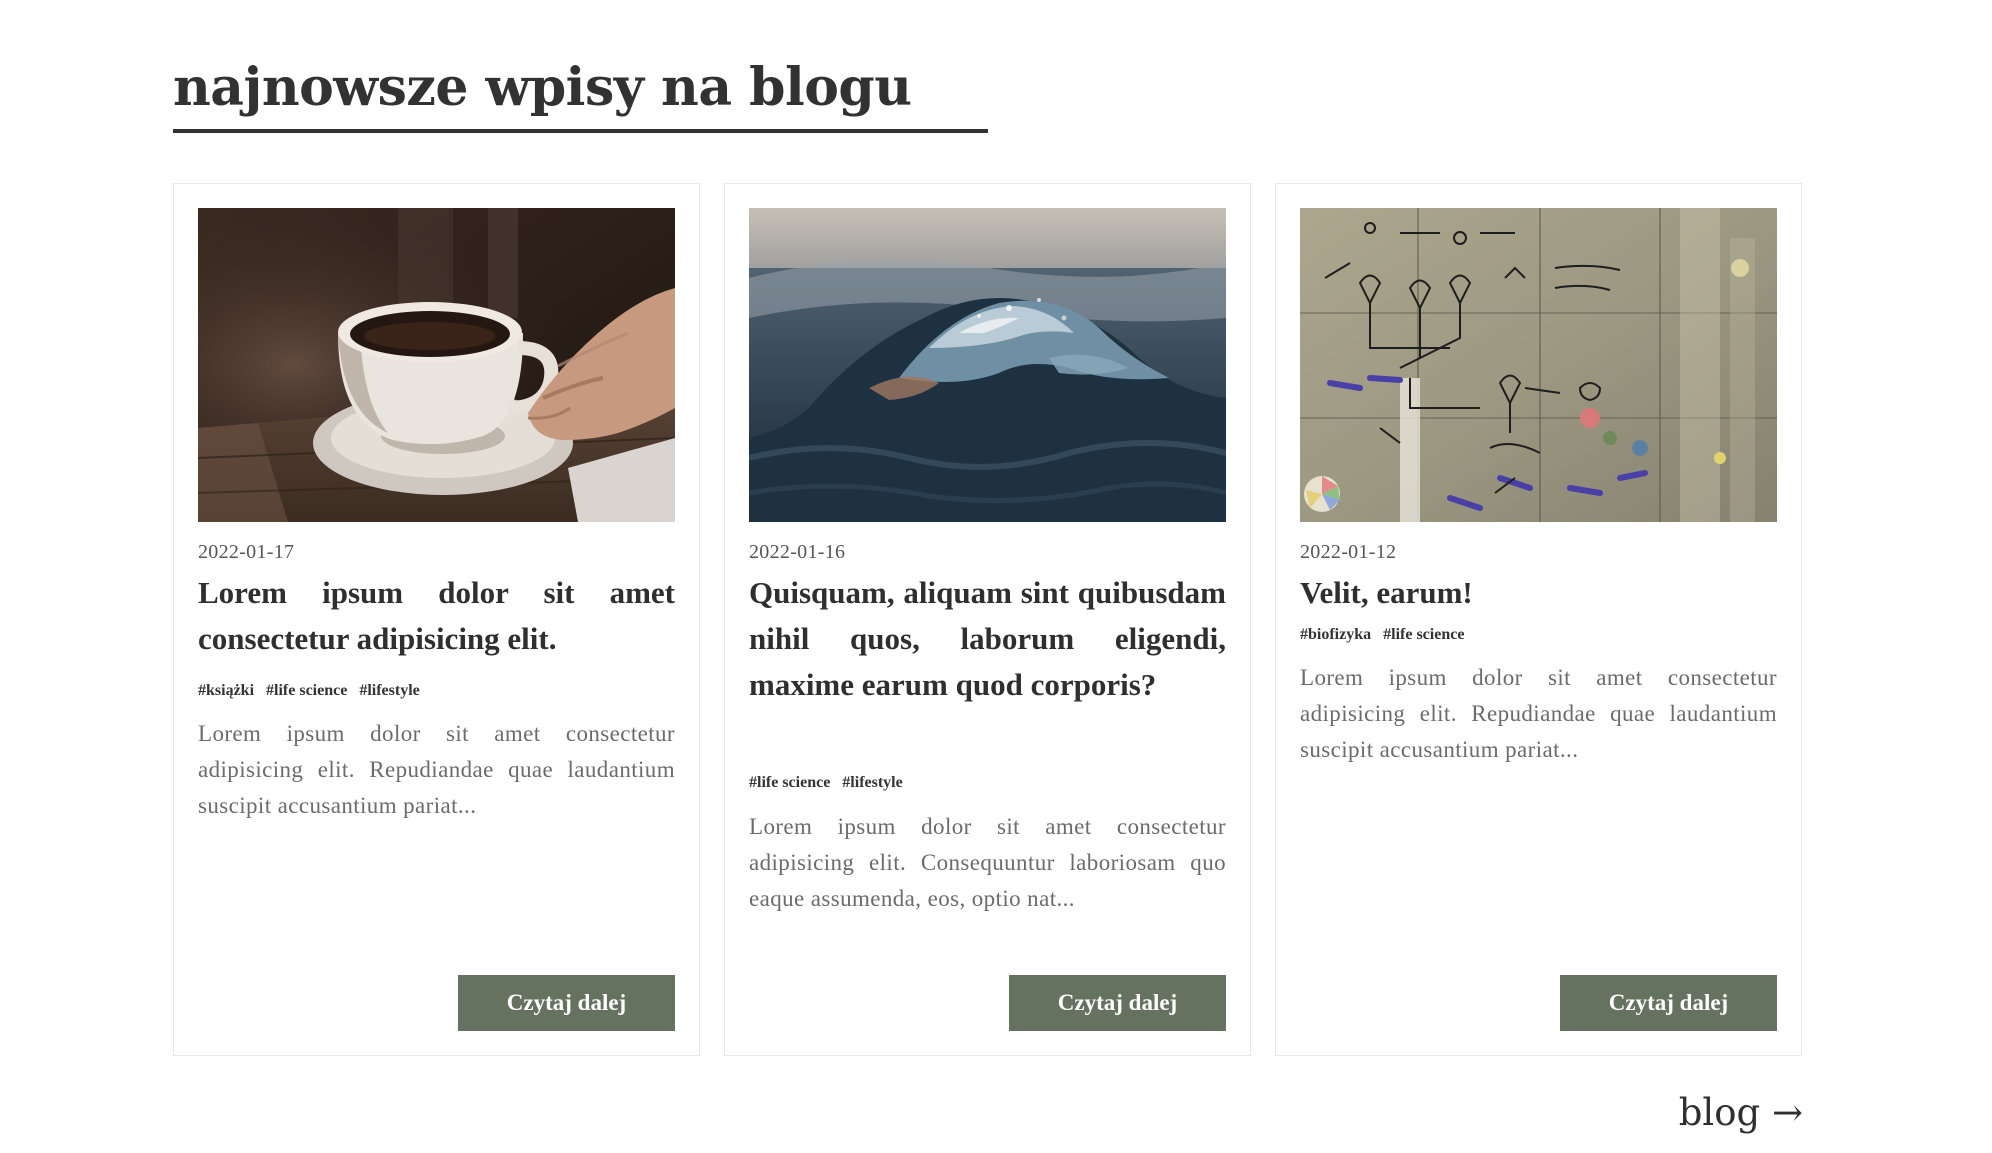 The image size is (1992, 1153). I want to click on tag-link: #biofizyka, so click(1335, 634).